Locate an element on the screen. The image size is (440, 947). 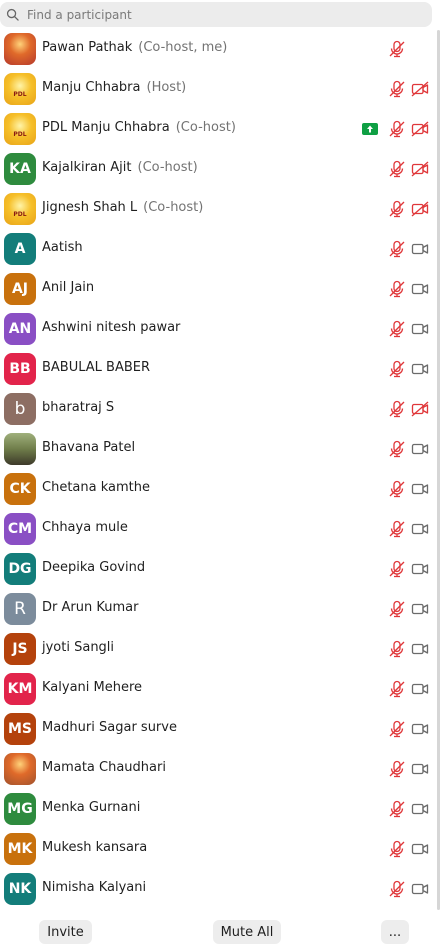
avatar-initials: MS is located at coordinates (19, 729).